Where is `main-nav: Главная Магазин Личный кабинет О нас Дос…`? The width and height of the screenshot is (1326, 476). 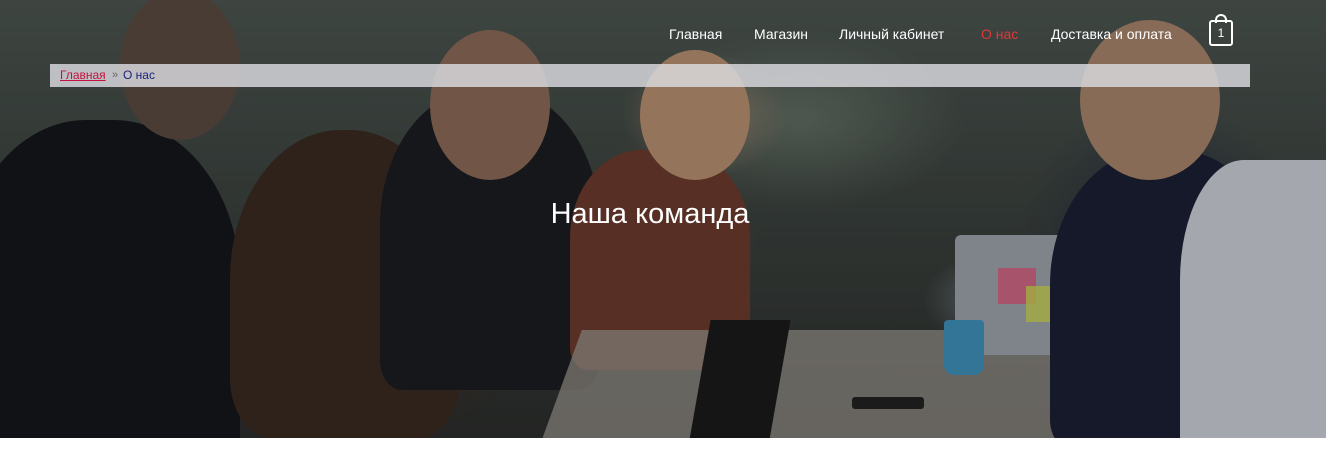
main-nav: Главная Магазин Личный кабинет О нас Дос… is located at coordinates (663, 36).